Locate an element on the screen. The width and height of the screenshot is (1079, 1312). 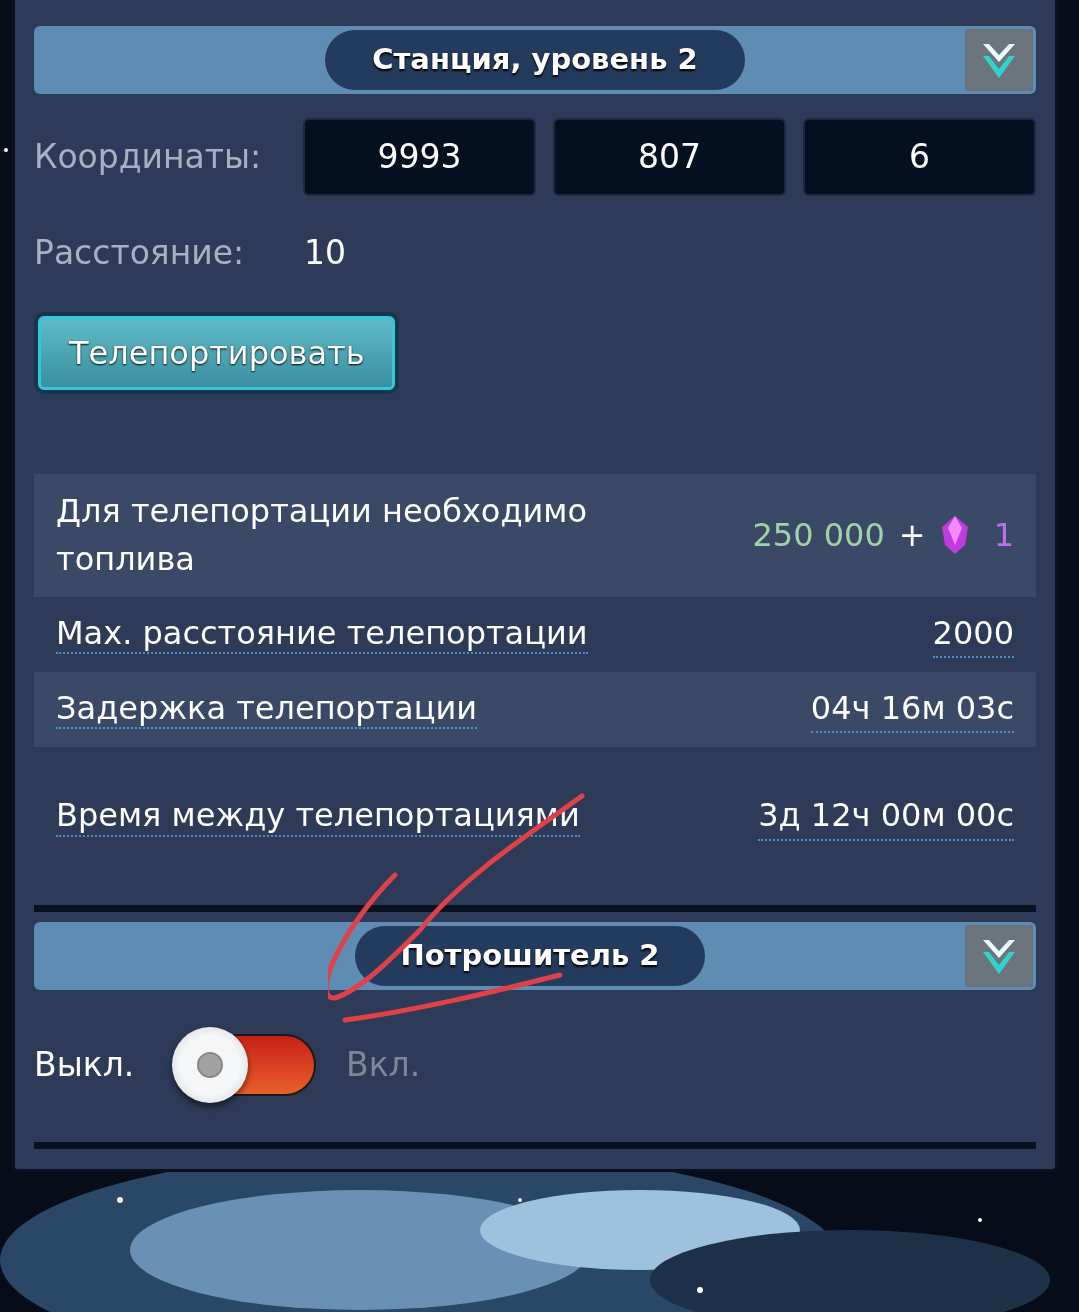
section-title: Потрошитель 2 is located at coordinates (530, 955).